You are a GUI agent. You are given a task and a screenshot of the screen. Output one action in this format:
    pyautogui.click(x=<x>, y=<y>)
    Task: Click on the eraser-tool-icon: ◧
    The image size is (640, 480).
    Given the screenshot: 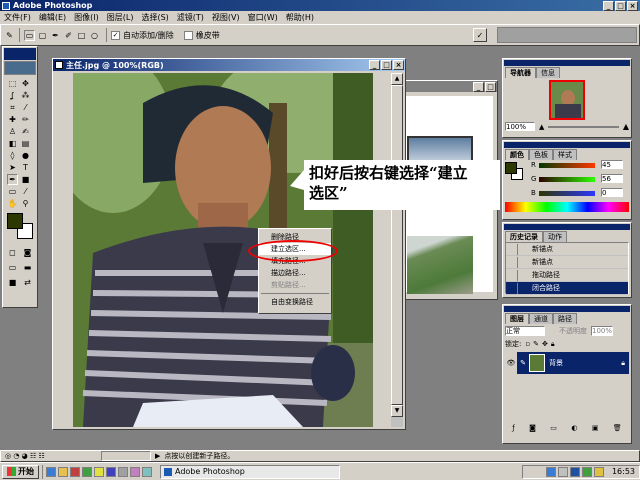 What is the action you would take?
    pyautogui.click(x=12, y=143)
    